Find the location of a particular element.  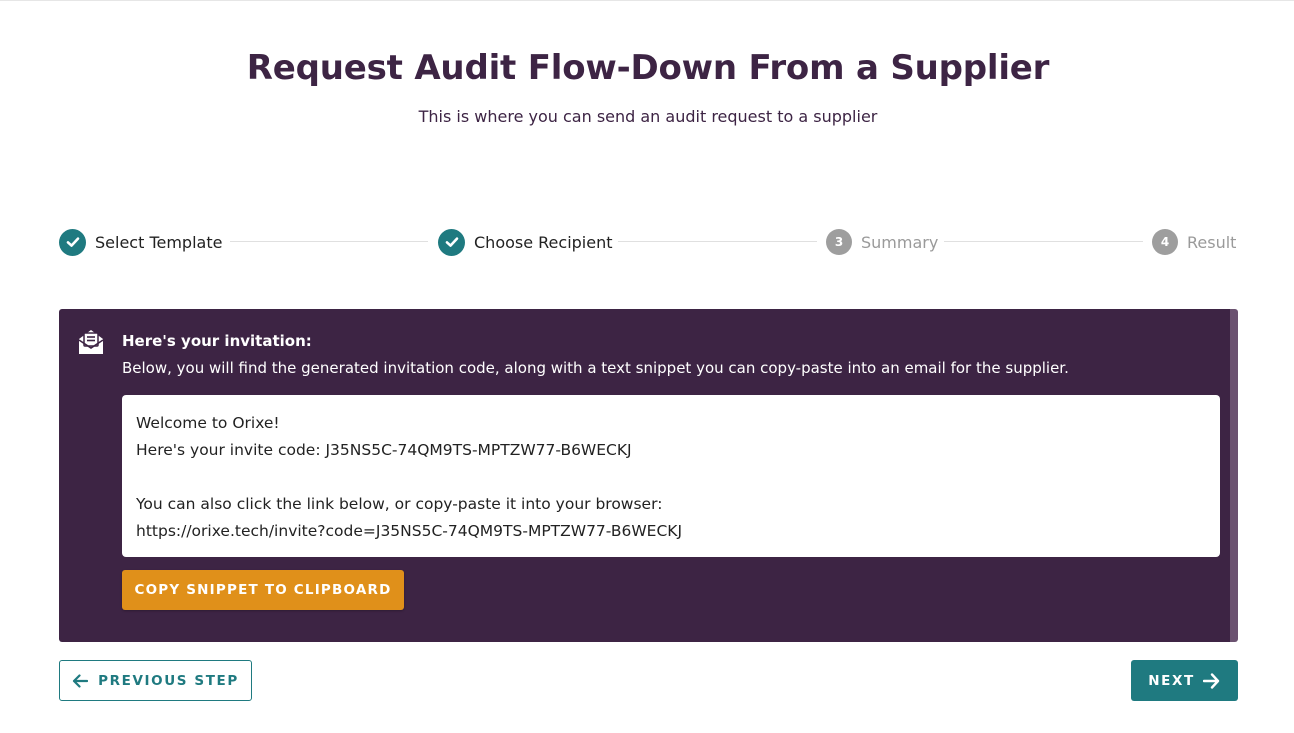

next-label: NEXT is located at coordinates (1171, 680).